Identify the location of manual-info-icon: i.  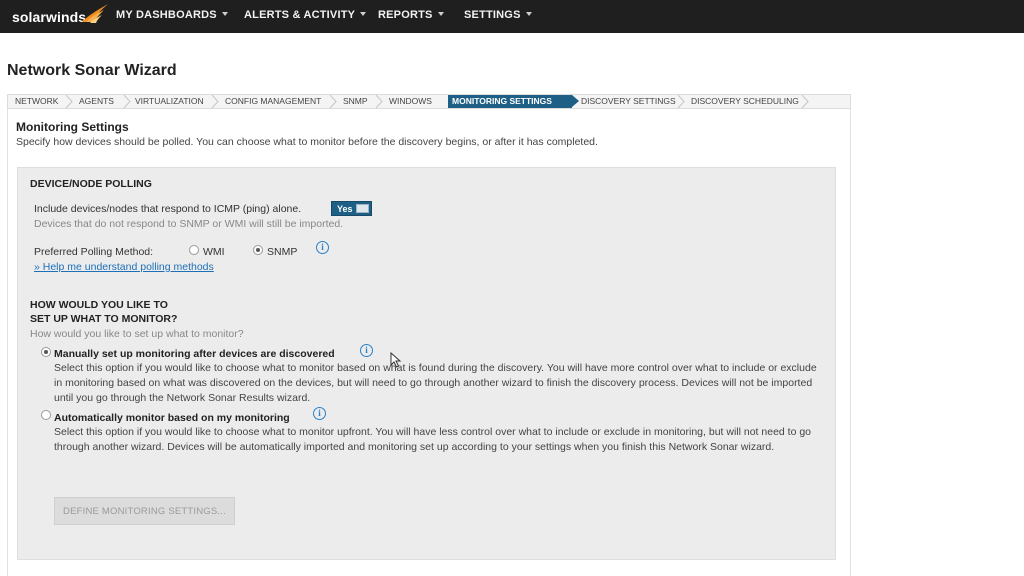
(366, 350).